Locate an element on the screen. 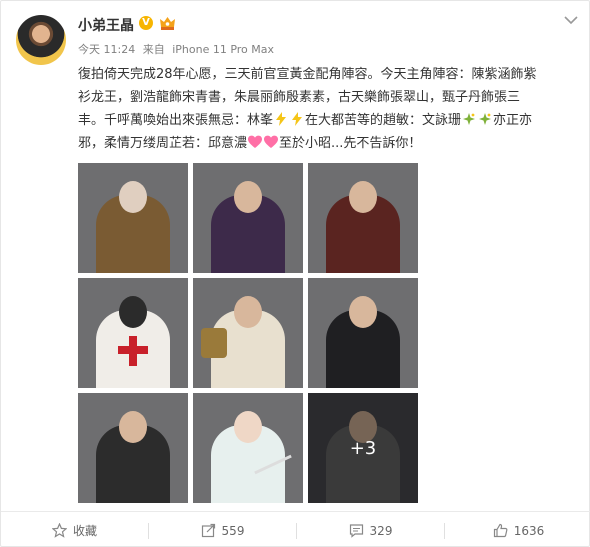 The height and width of the screenshot is (547, 590). favorite-label: 收藏 is located at coordinates (84, 531).